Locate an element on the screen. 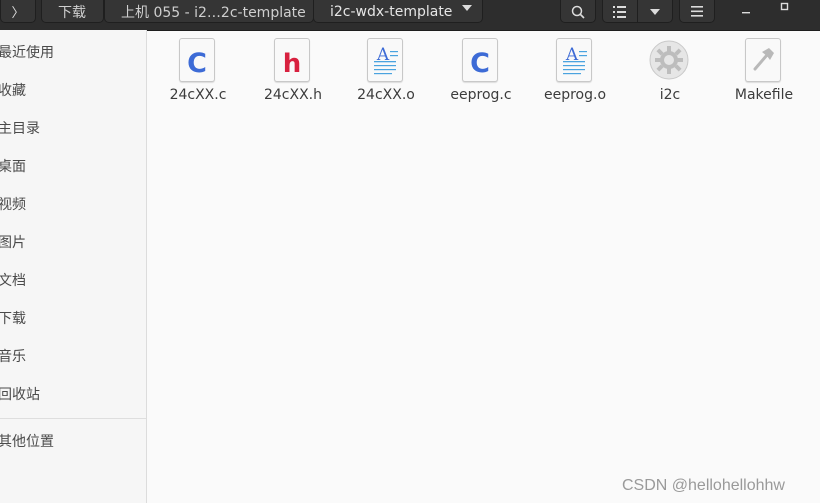 This screenshot has width=820, height=503. sidebar-item-starred: 收藏 is located at coordinates (73, 91).